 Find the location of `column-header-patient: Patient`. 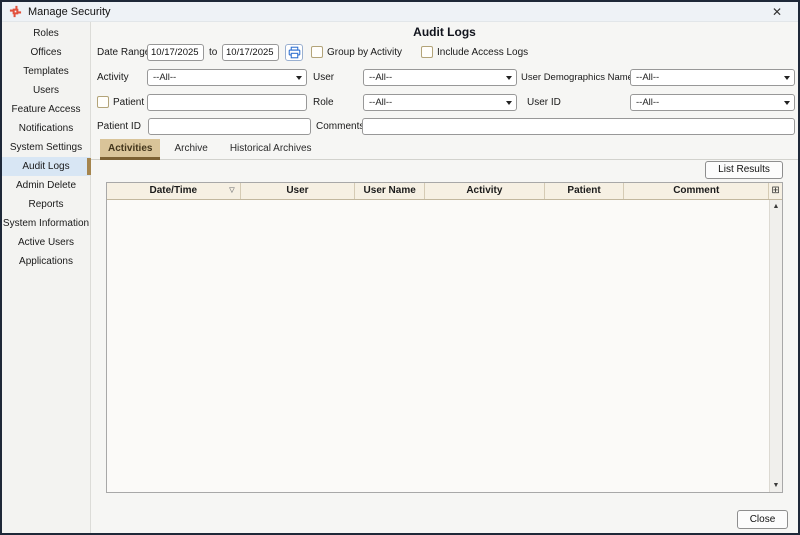

column-header-patient: Patient is located at coordinates (585, 191).